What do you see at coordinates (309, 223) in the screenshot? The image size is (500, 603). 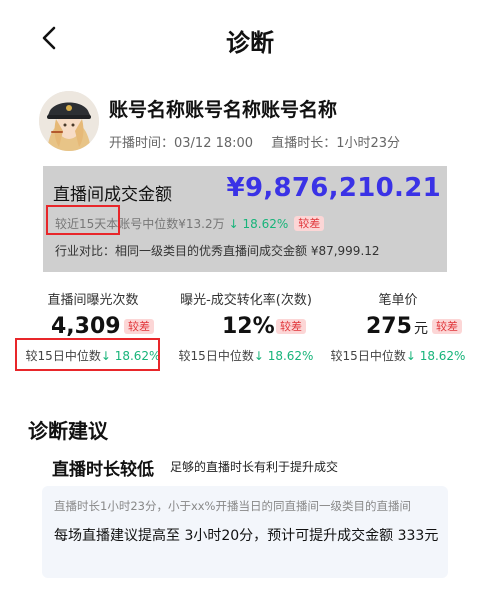 I see `gmv-status-badge: 较差` at bounding box center [309, 223].